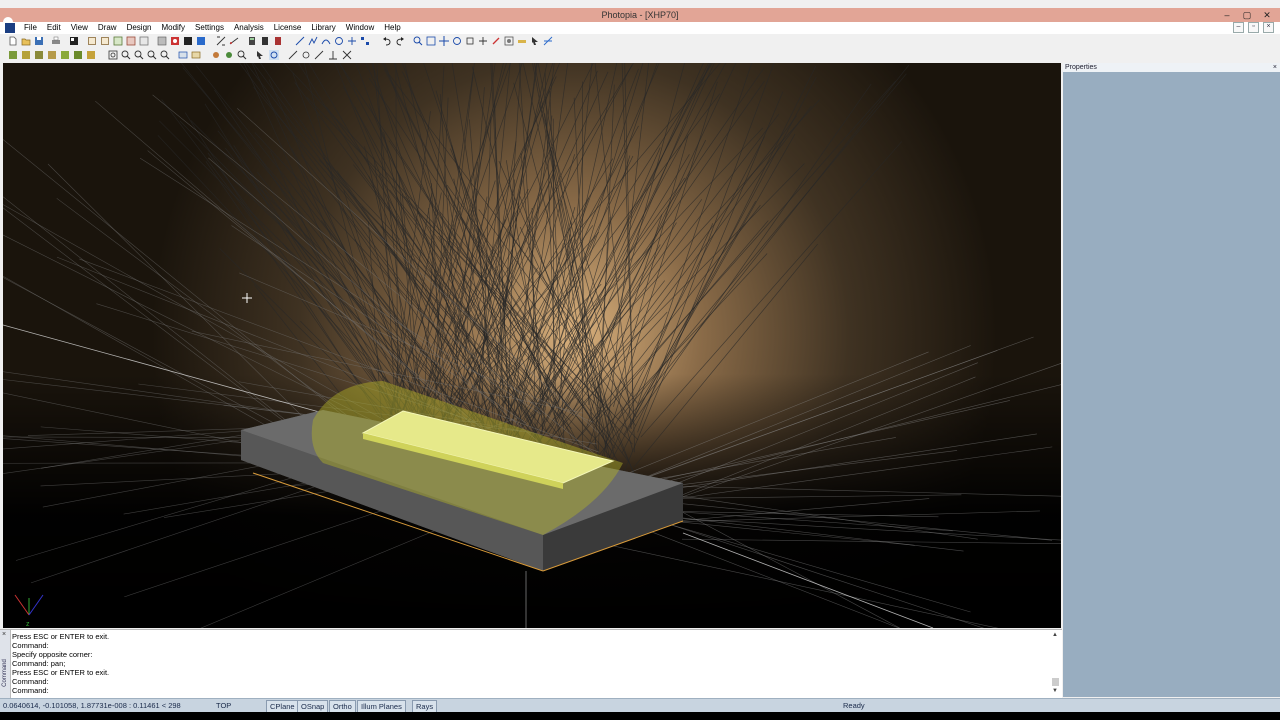 The image size is (1280, 720). What do you see at coordinates (306, 55) in the screenshot?
I see `point-icon` at bounding box center [306, 55].